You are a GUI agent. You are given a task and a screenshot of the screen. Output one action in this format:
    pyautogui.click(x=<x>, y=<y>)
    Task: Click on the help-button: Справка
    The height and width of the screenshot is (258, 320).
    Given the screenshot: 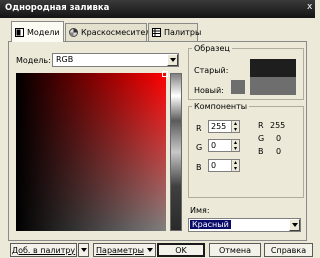 What is the action you would take?
    pyautogui.click(x=288, y=250)
    